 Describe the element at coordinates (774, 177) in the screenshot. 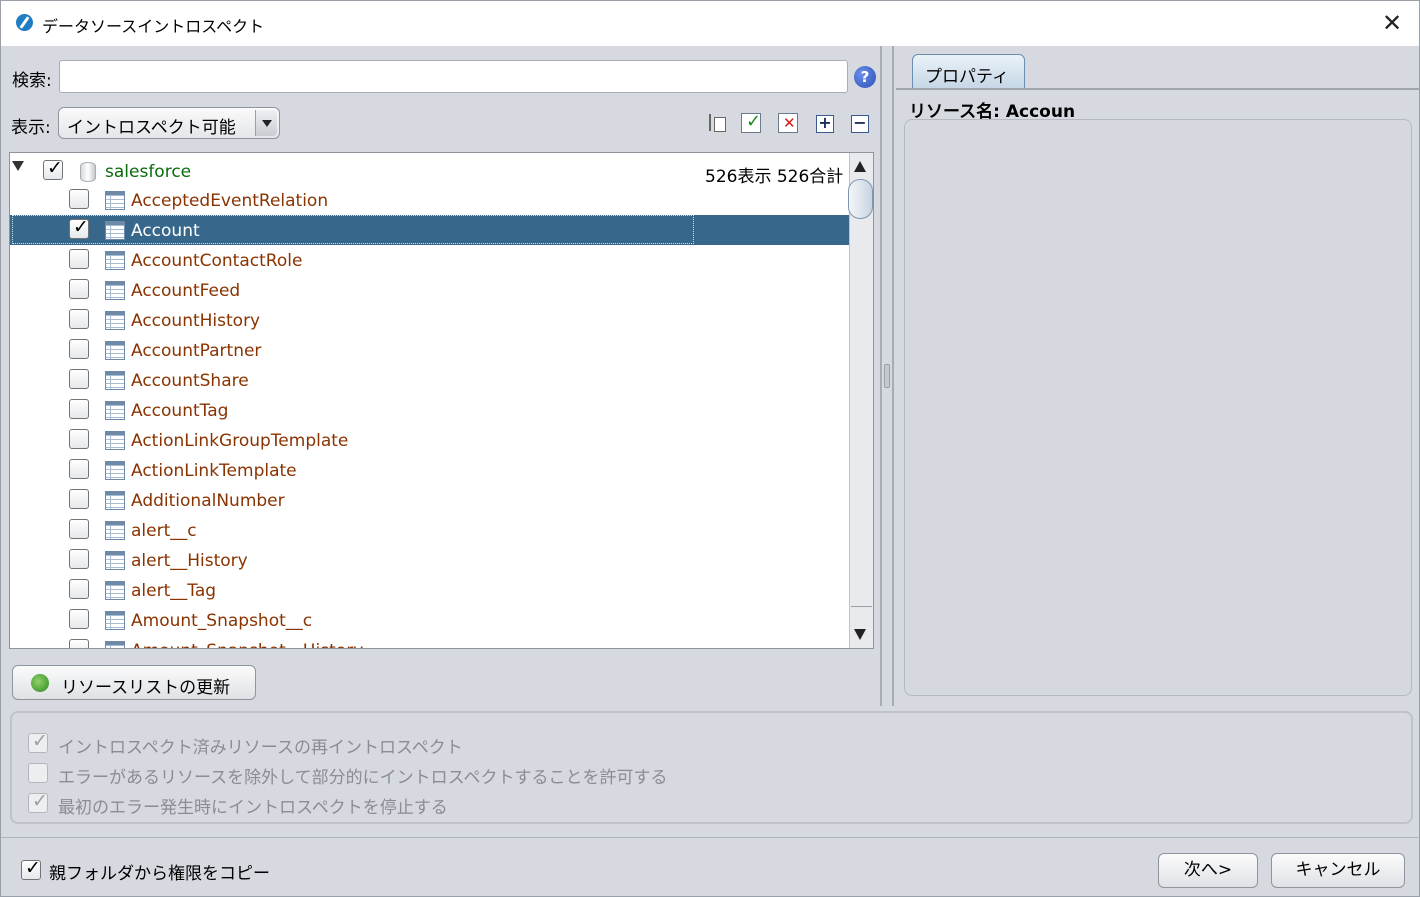

I see `resource-count: 526表示 526合計` at that location.